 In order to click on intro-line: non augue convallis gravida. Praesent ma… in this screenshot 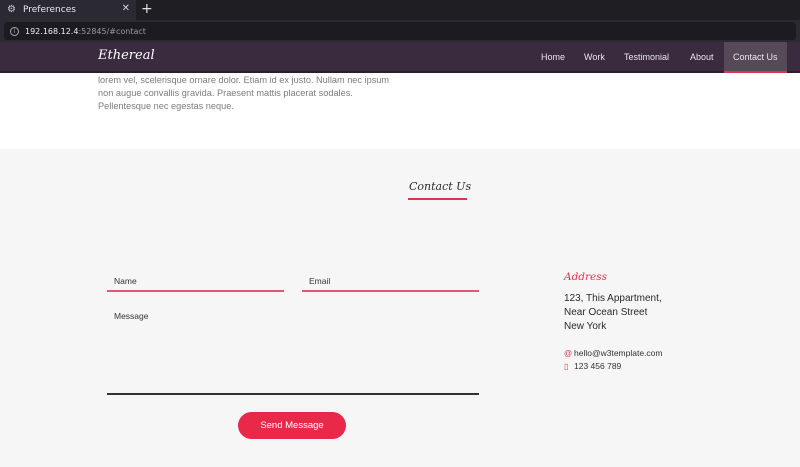, I will do `click(225, 93)`.